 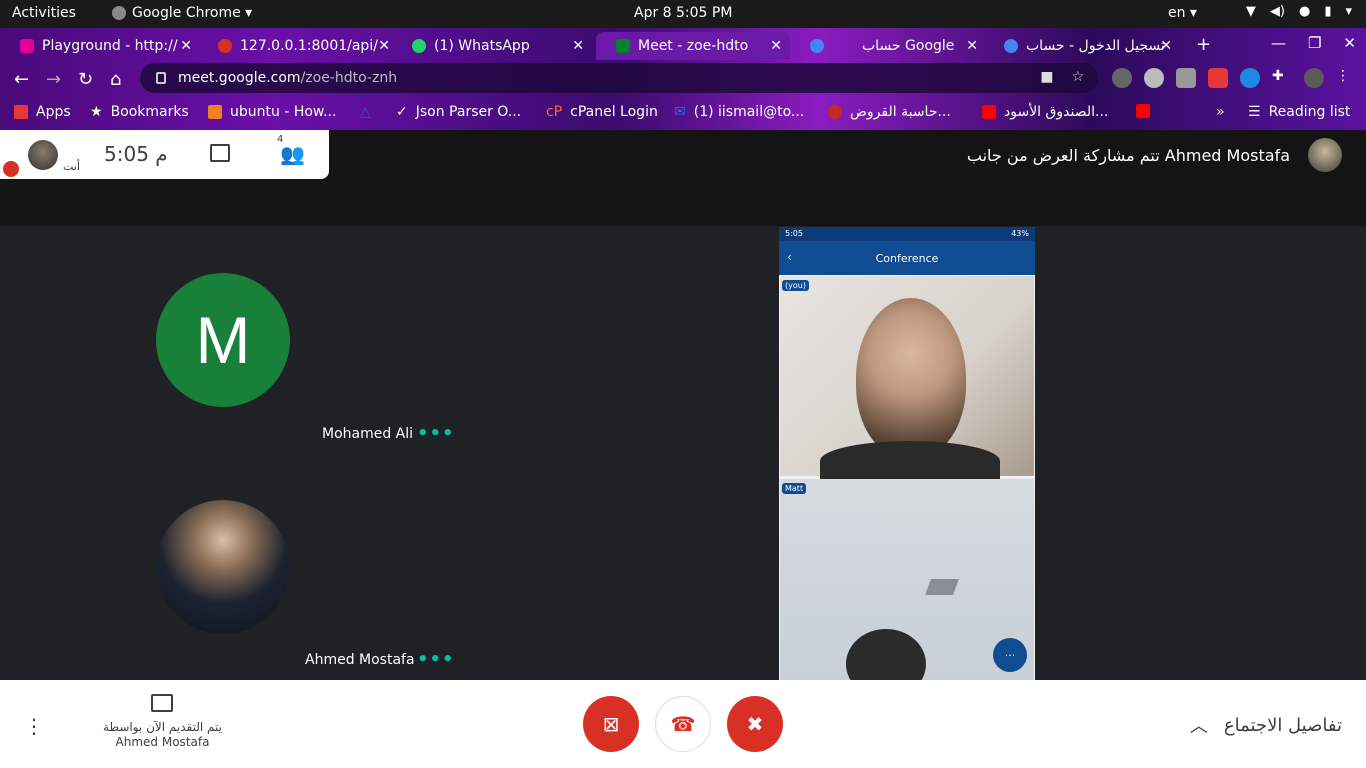 I want to click on presenter-banner: تتم مشاركة العرض من جانب Ahmed Mostafa, so click(x=1128, y=155).